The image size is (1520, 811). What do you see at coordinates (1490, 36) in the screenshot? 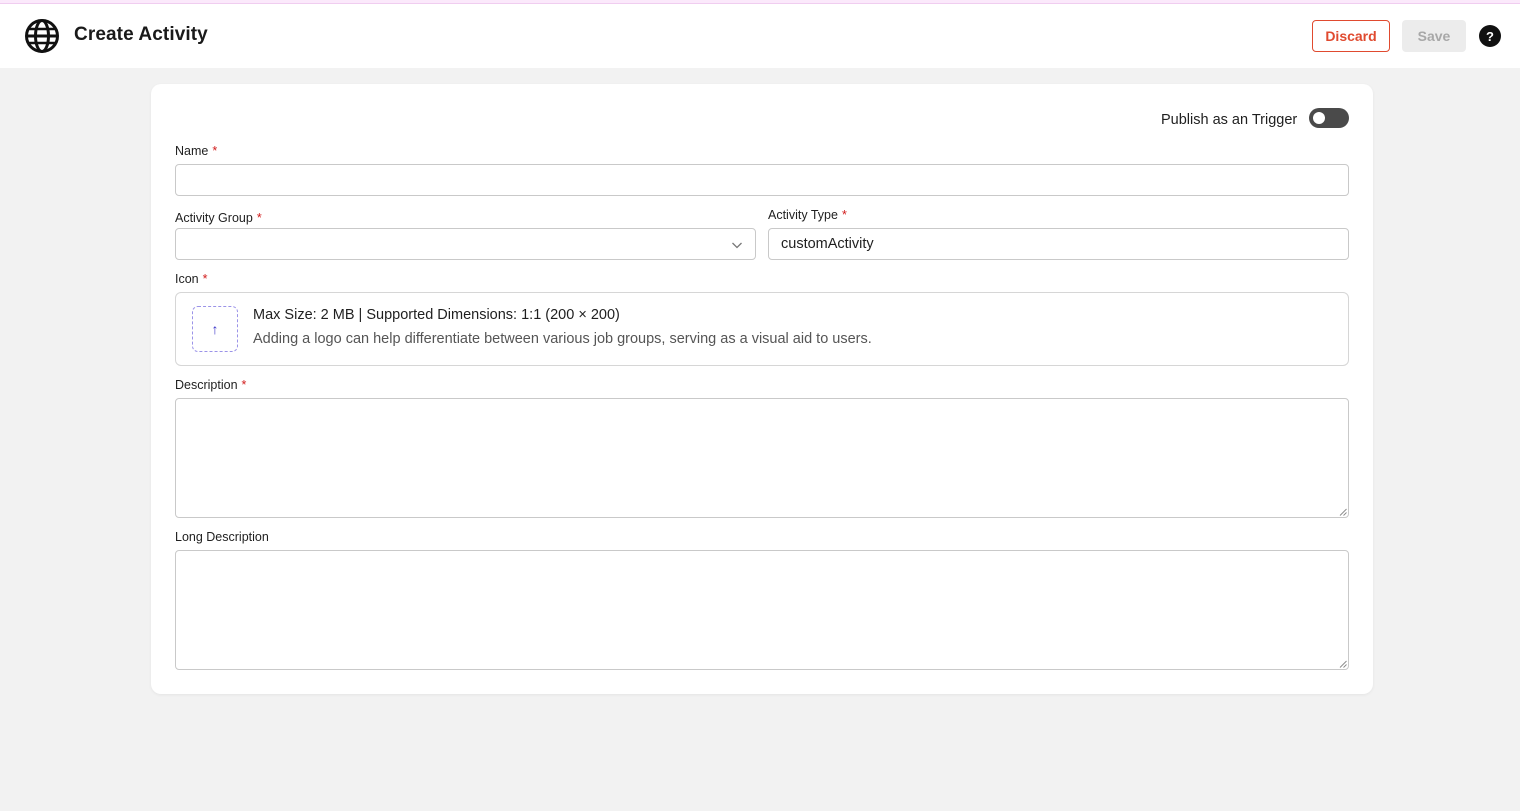
I see `help-icon: ?` at bounding box center [1490, 36].